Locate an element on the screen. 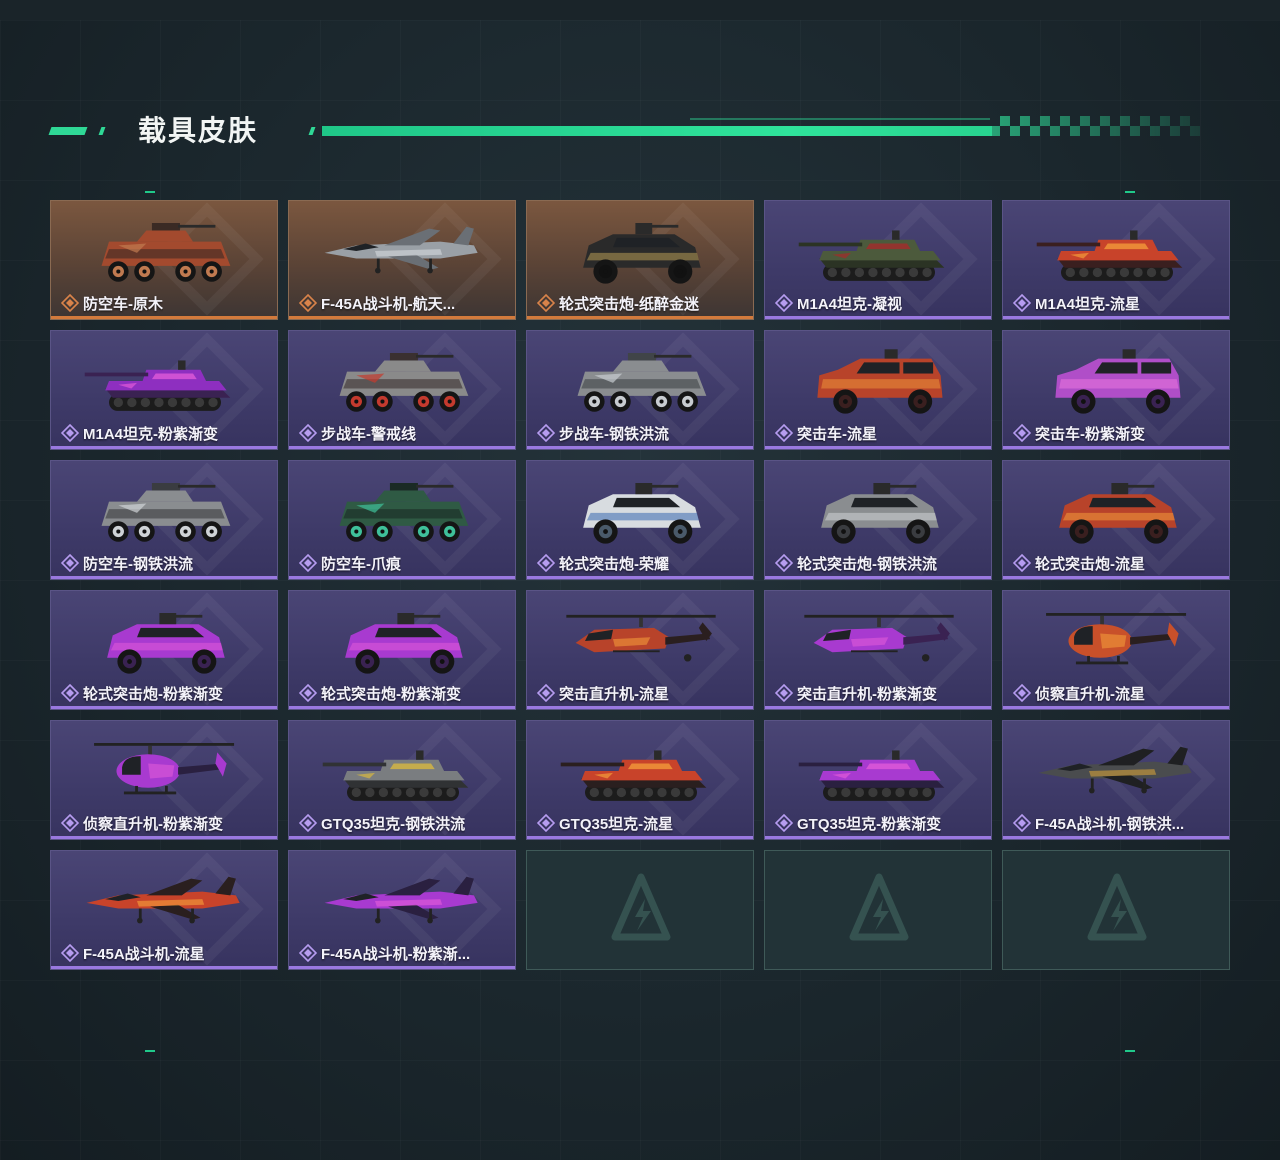  truck-image is located at coordinates (880, 381).